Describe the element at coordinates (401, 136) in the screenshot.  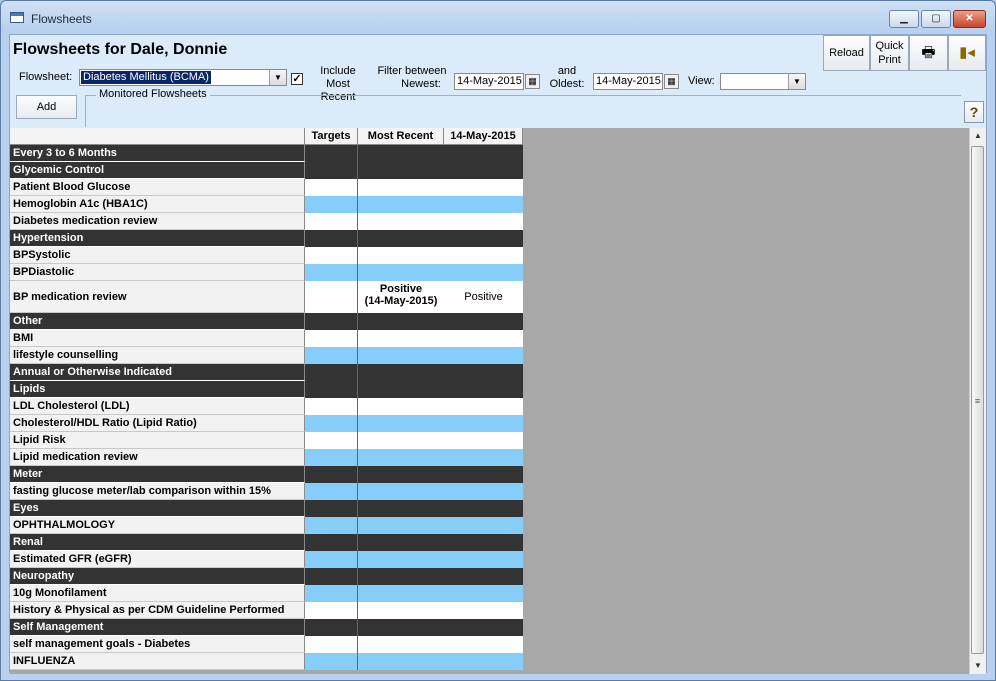
I see `header-most-recent: Most Recent` at that location.